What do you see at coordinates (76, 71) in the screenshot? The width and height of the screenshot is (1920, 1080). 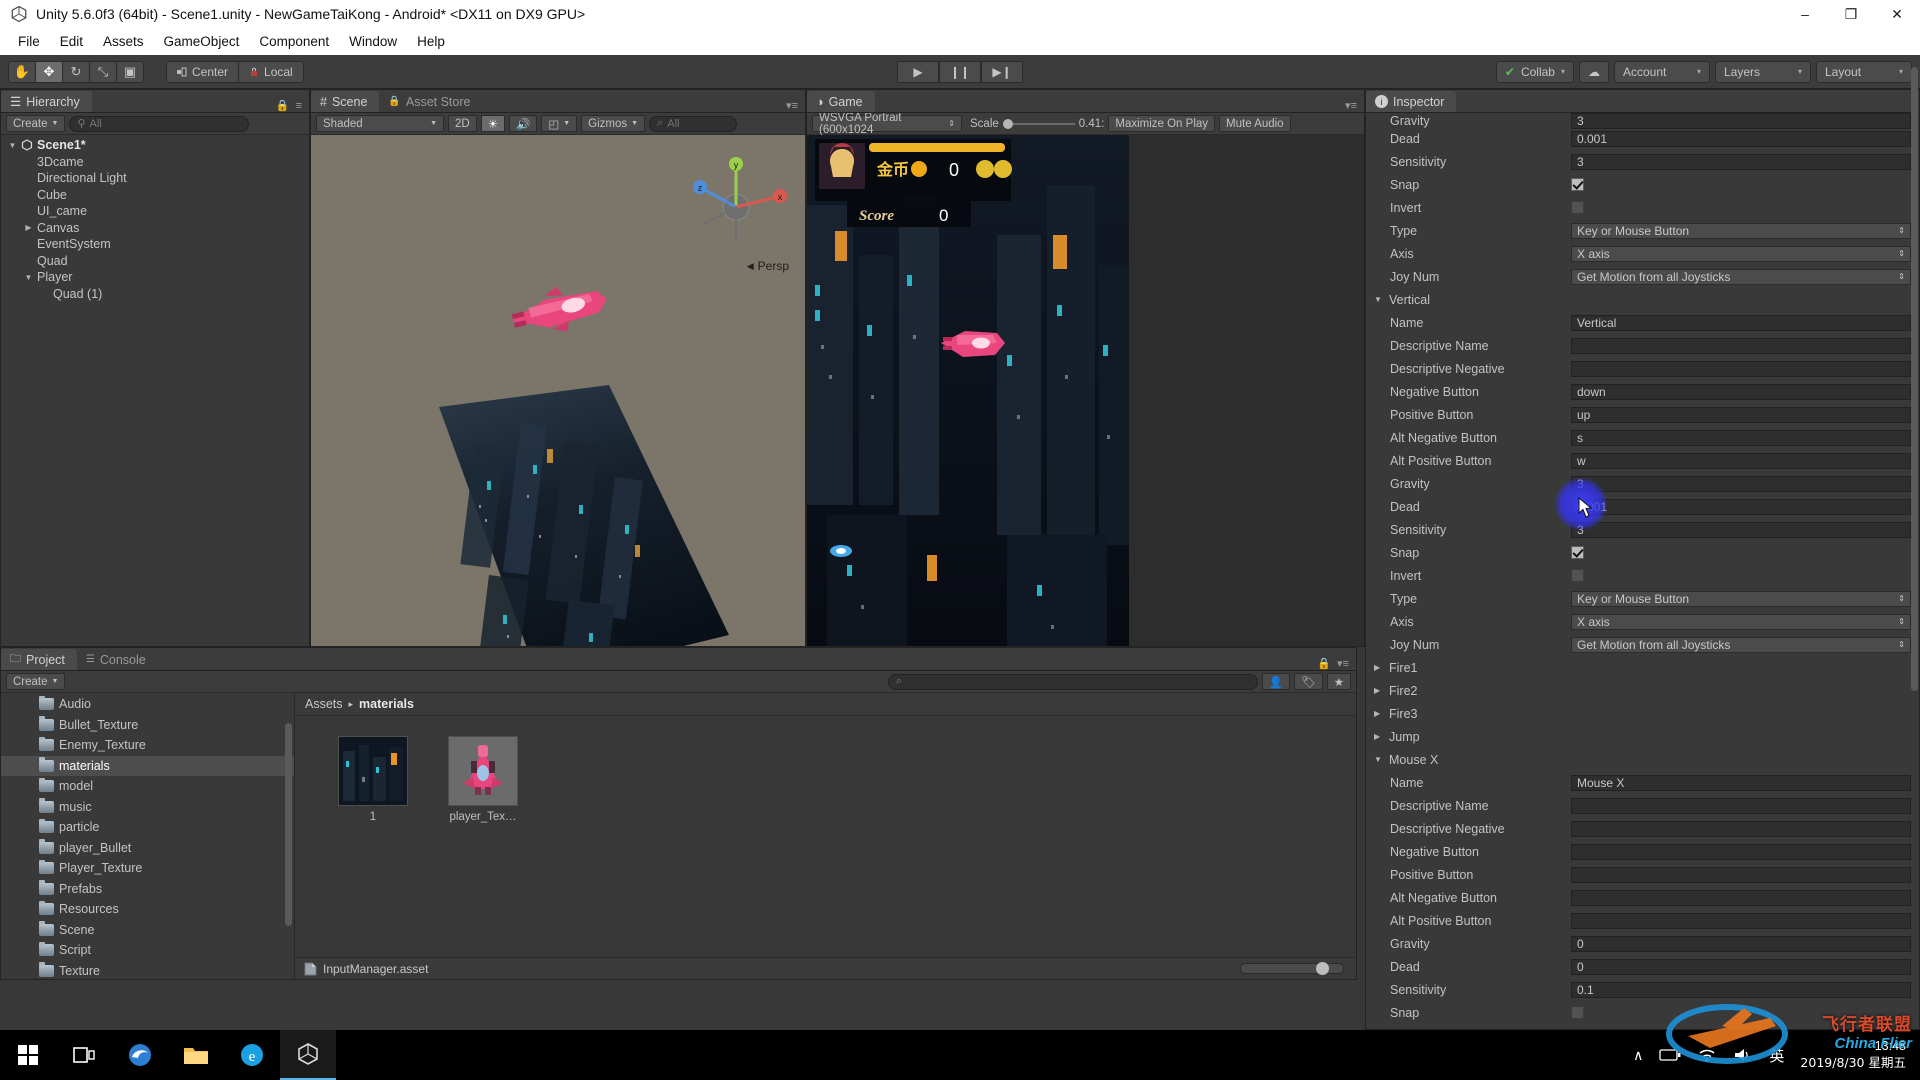 I see `rotate-tool: ↻` at bounding box center [76, 71].